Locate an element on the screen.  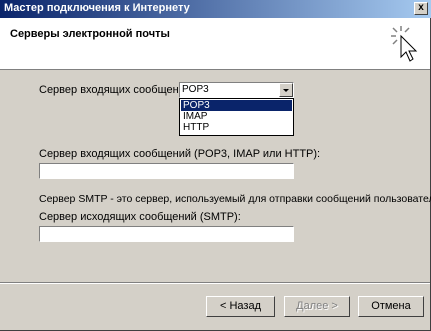
option-imap: IMAP is located at coordinates (236, 116).